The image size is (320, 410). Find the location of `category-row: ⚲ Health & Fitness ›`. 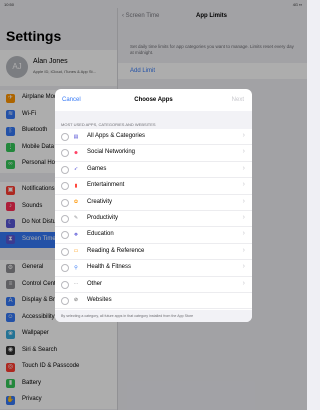

category-row: ⚲ Health & Fitness › is located at coordinates (153, 268).